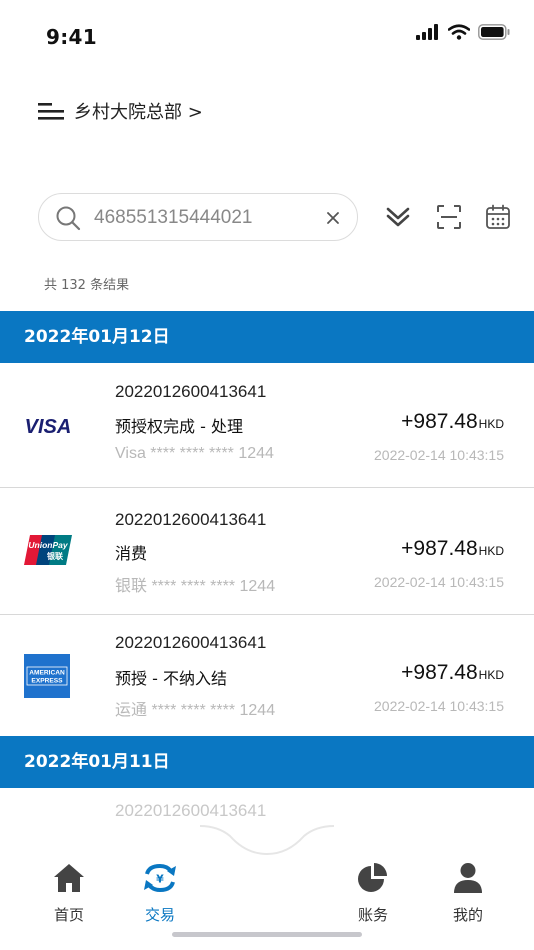 The width and height of the screenshot is (534, 950). What do you see at coordinates (467, 915) in the screenshot?
I see `tab-label: 我的` at bounding box center [467, 915].